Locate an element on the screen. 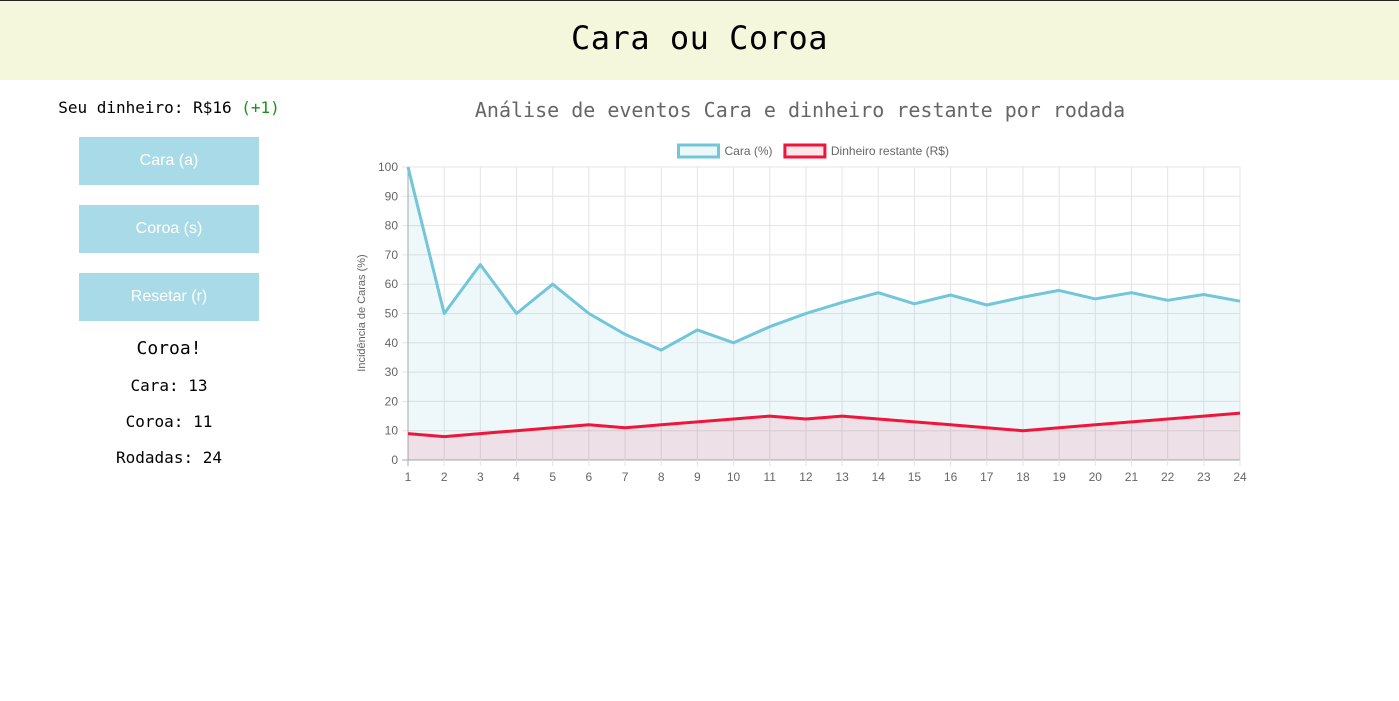 The height and width of the screenshot is (701, 1399). y-tick-label: 10 is located at coordinates (392, 431).